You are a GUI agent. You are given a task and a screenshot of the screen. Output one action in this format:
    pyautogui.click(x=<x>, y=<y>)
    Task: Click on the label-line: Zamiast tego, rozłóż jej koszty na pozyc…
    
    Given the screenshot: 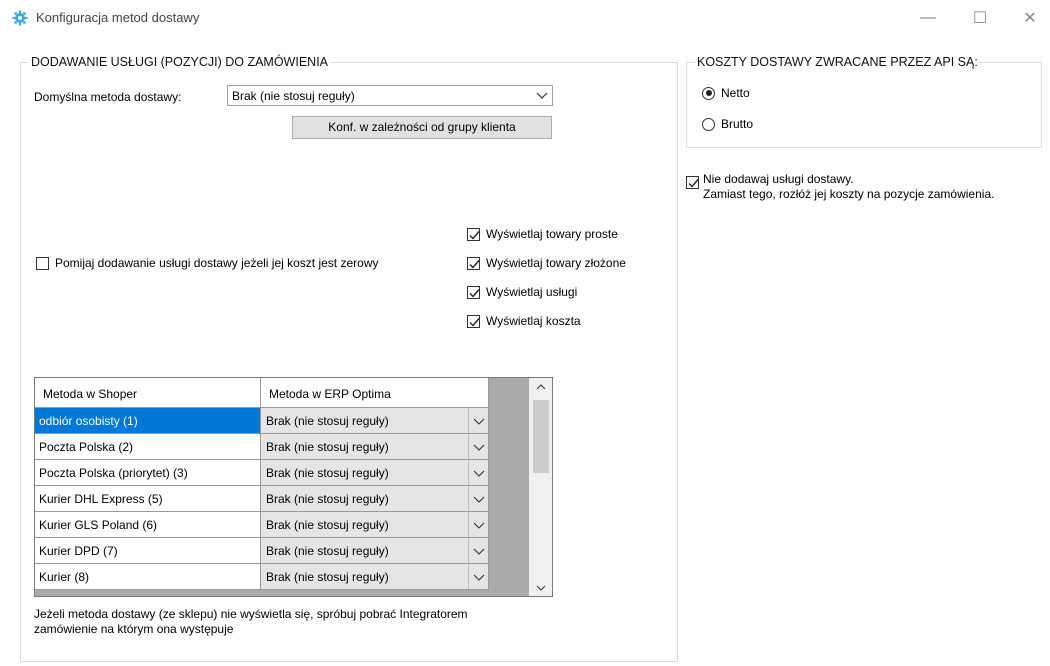 What is the action you would take?
    pyautogui.click(x=849, y=194)
    